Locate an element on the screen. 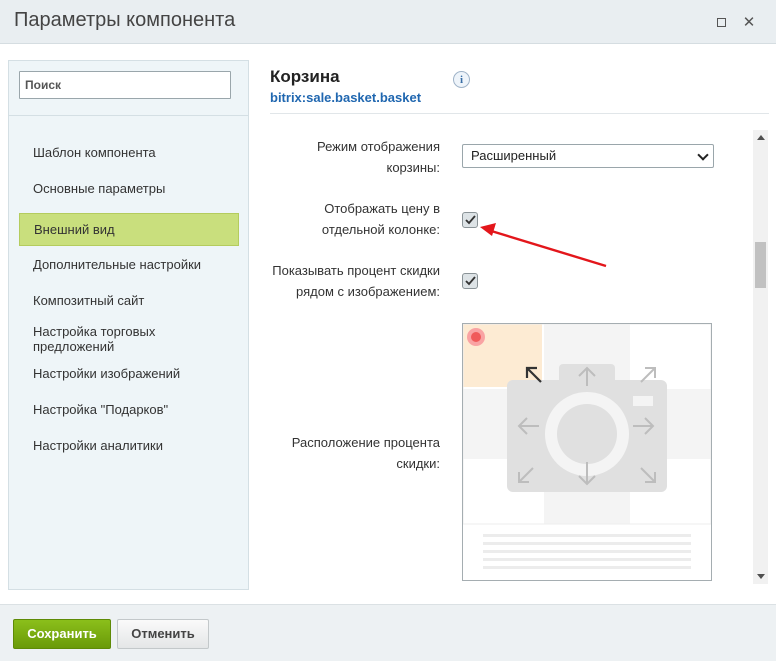 This screenshot has width=776, height=661. sidebar-item-composite: Композитный сайт is located at coordinates (129, 300).